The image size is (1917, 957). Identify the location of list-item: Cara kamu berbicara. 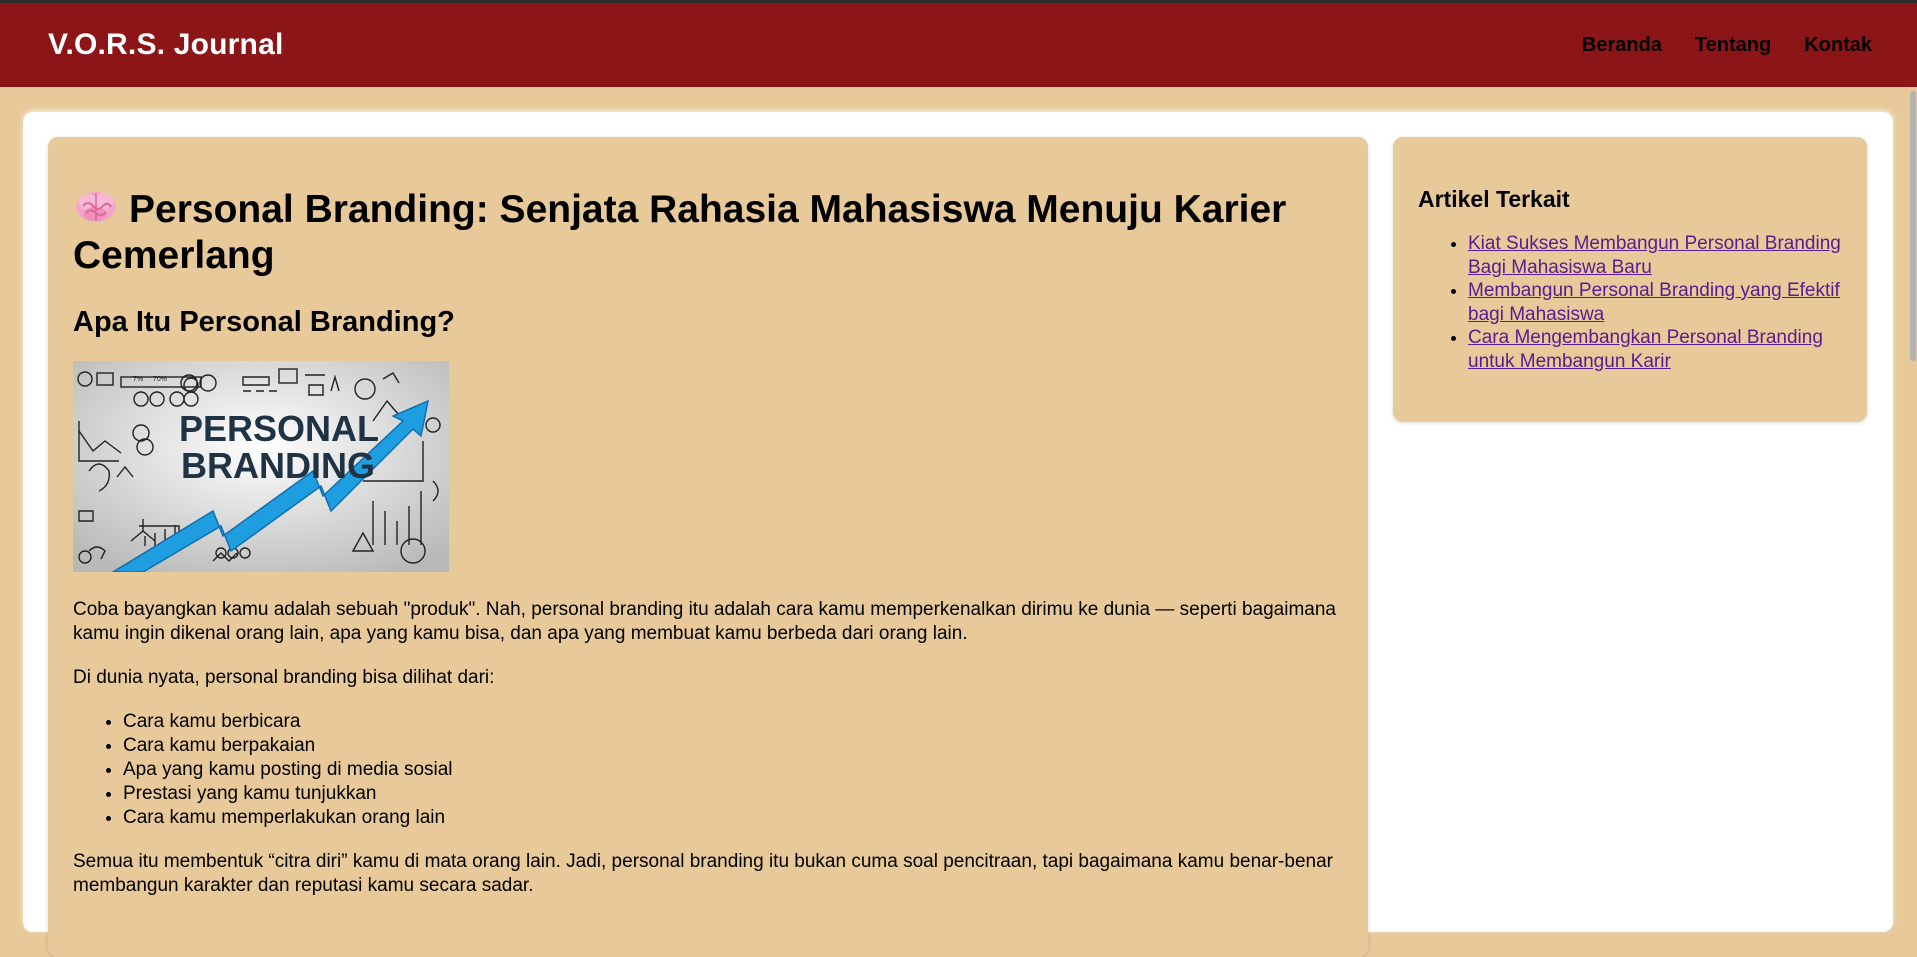
(733, 722).